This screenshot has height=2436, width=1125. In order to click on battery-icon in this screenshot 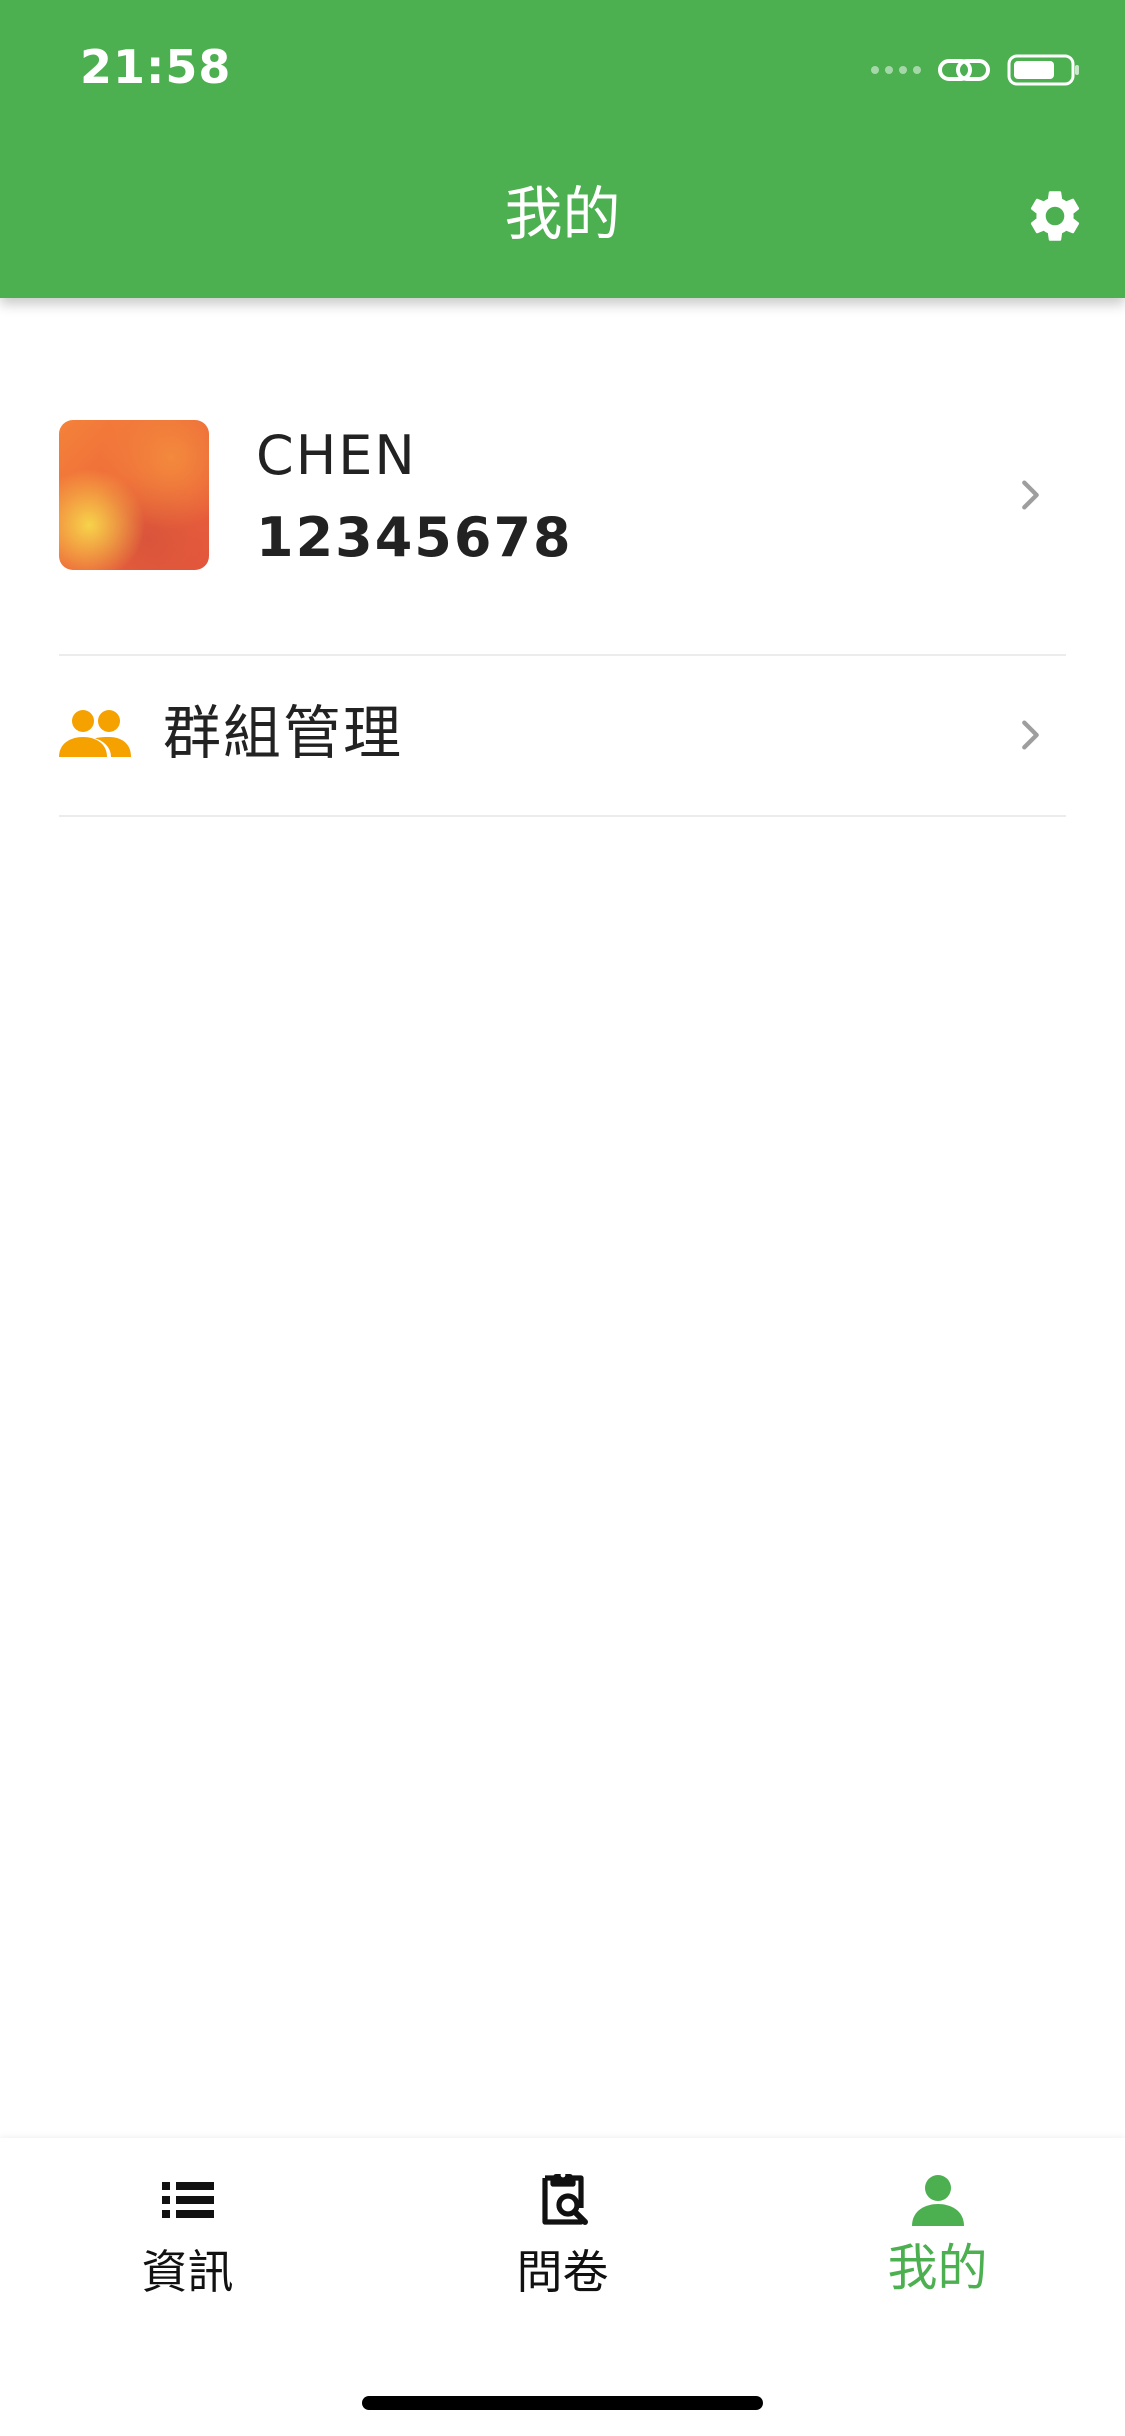, I will do `click(1043, 70)`.